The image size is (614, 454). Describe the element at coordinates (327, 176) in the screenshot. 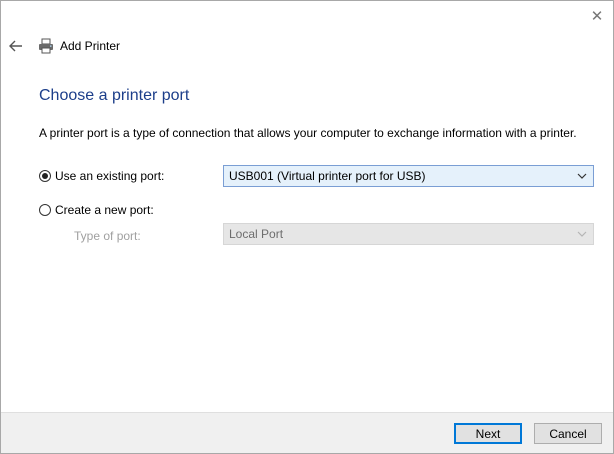

I see `existing-port-value: USB001 (Virtual printer port for USB)` at that location.